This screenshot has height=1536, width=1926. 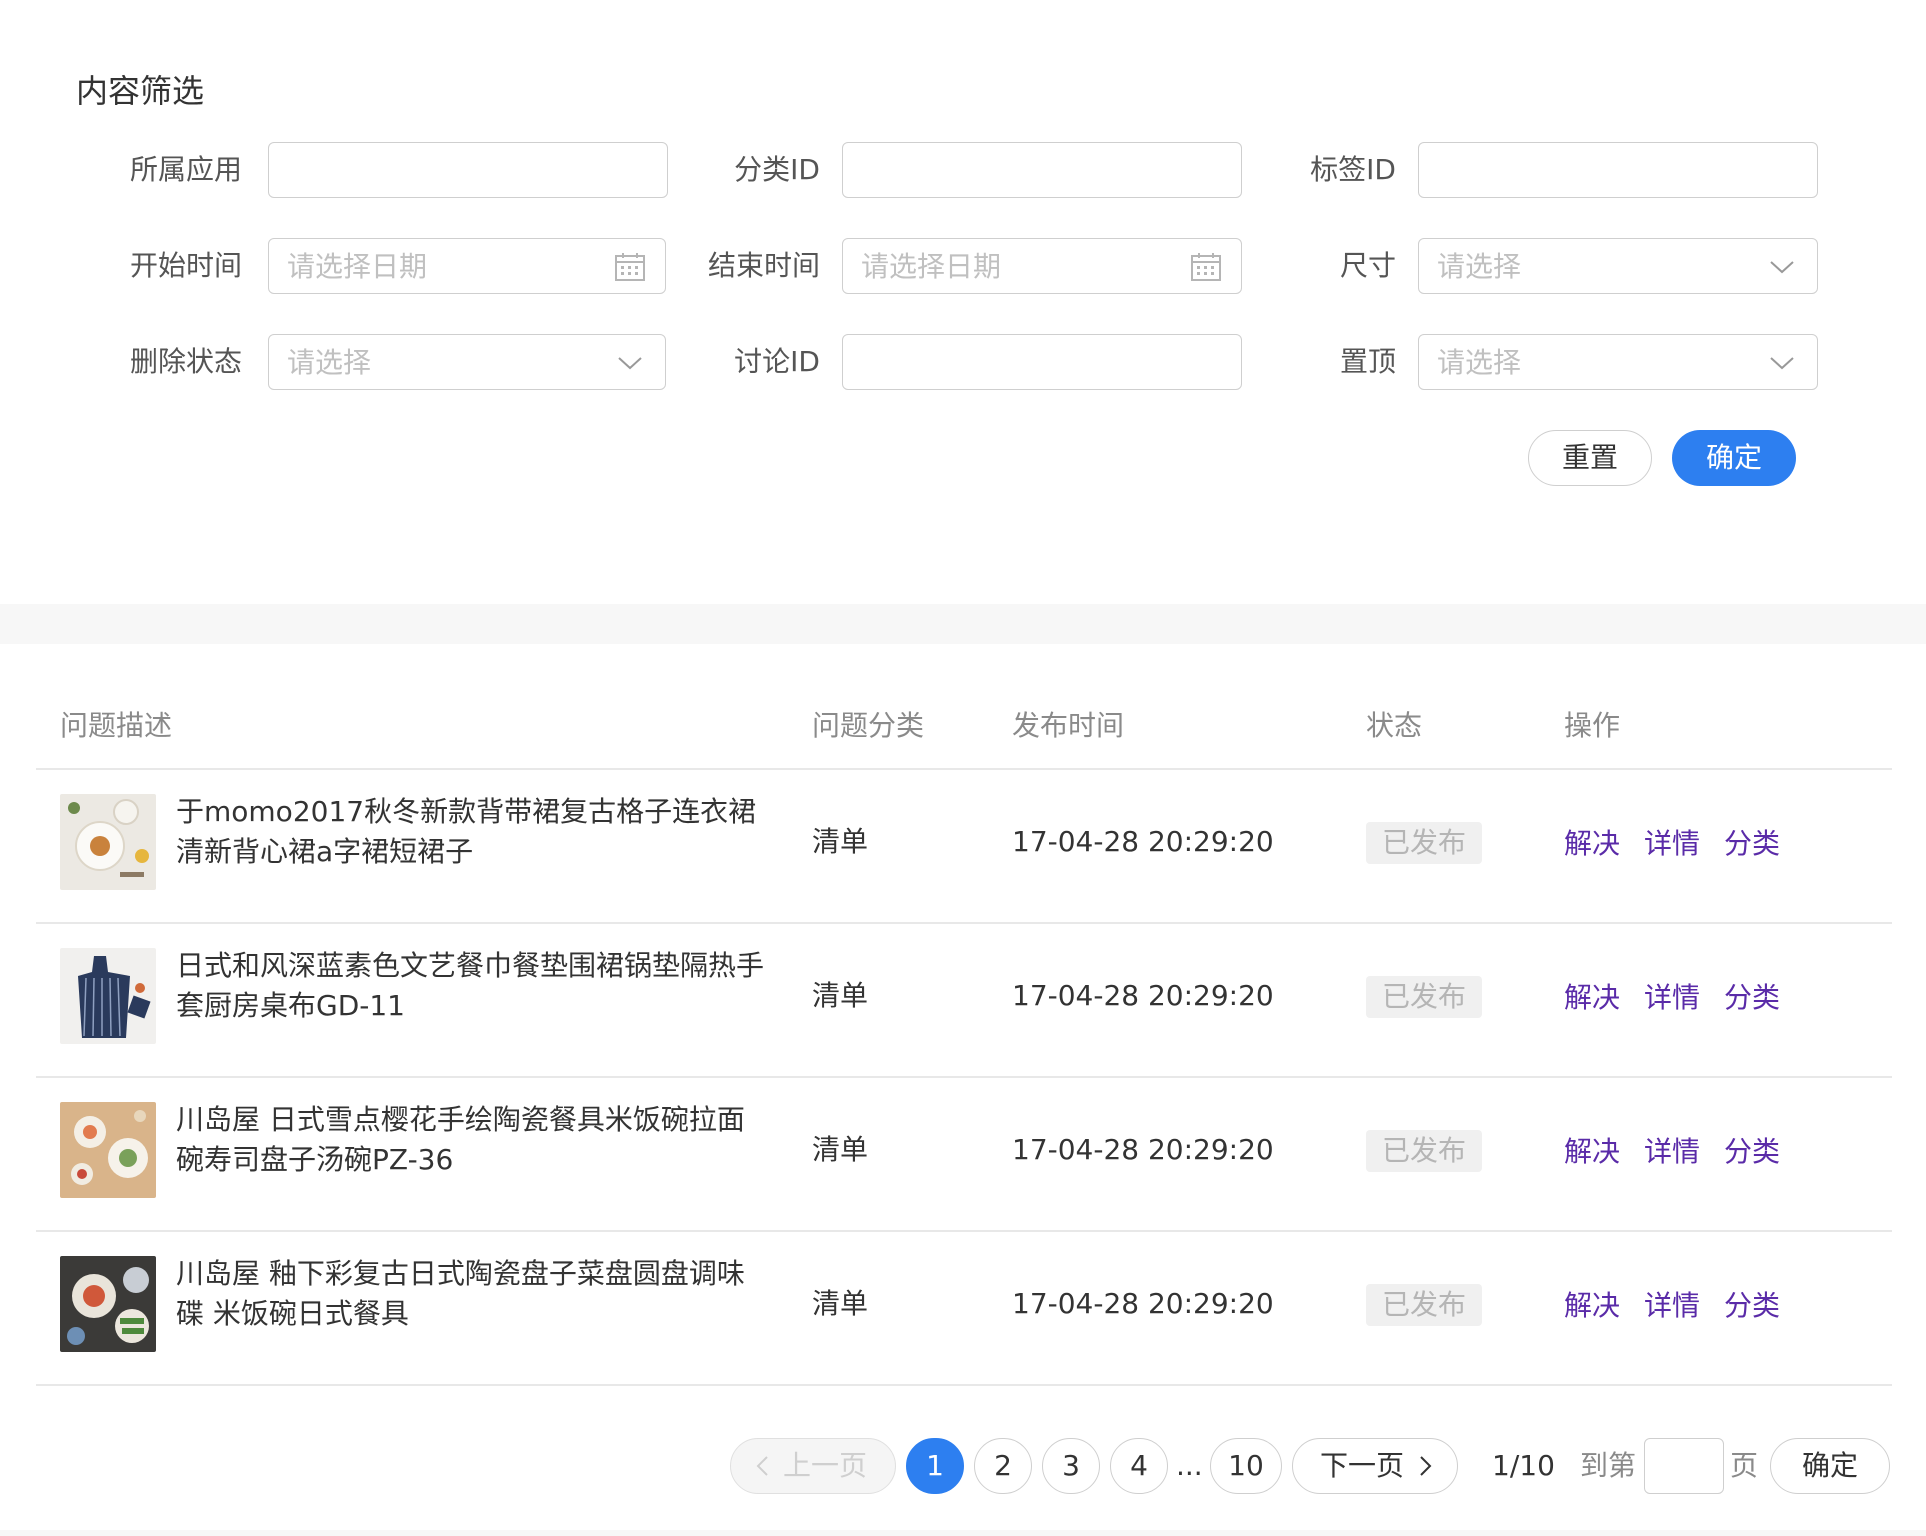 What do you see at coordinates (1523, 1465) in the screenshot?
I see `page-info: 1/10` at bounding box center [1523, 1465].